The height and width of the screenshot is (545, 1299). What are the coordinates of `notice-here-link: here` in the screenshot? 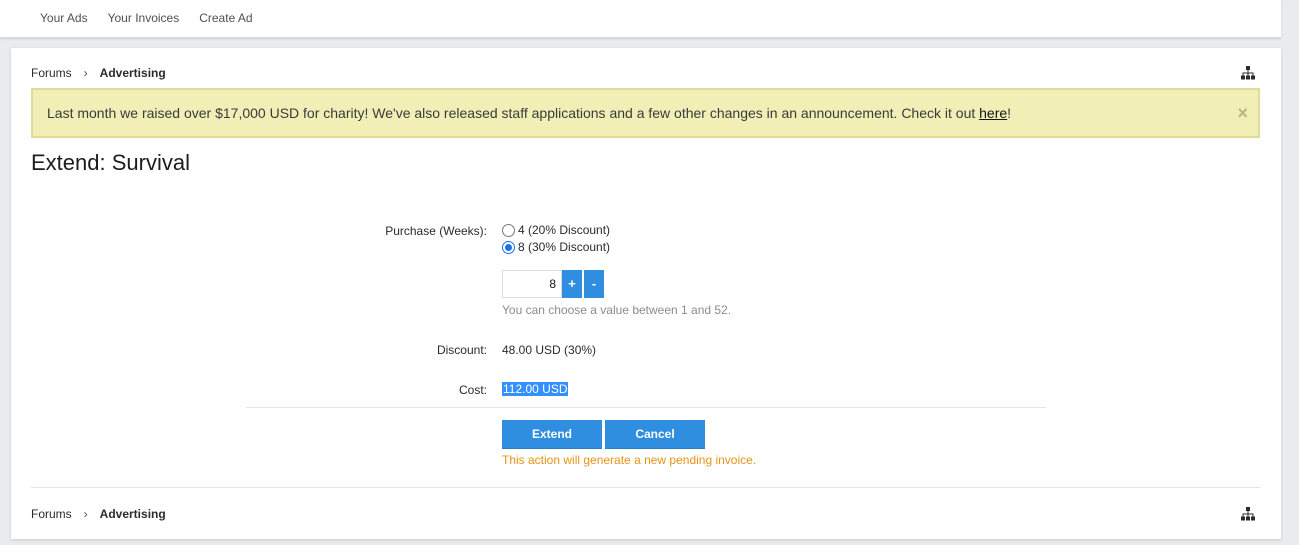 It's located at (993, 113).